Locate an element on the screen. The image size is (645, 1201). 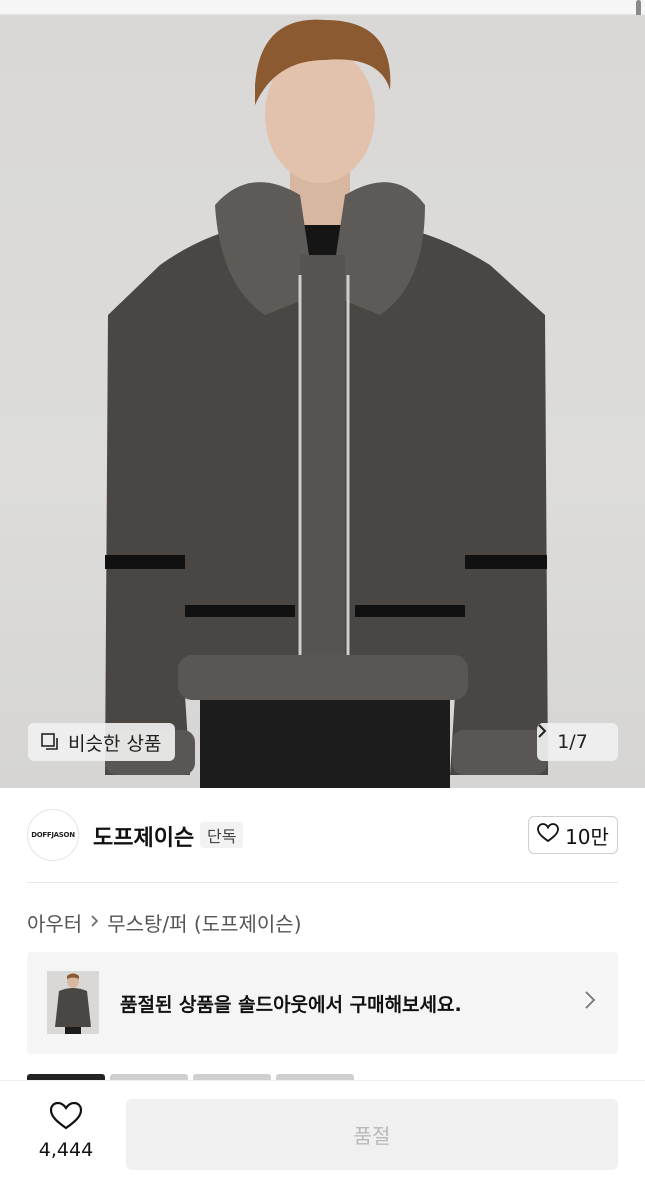
bottom-action-bar: 4,444 품절 is located at coordinates (322, 1140).